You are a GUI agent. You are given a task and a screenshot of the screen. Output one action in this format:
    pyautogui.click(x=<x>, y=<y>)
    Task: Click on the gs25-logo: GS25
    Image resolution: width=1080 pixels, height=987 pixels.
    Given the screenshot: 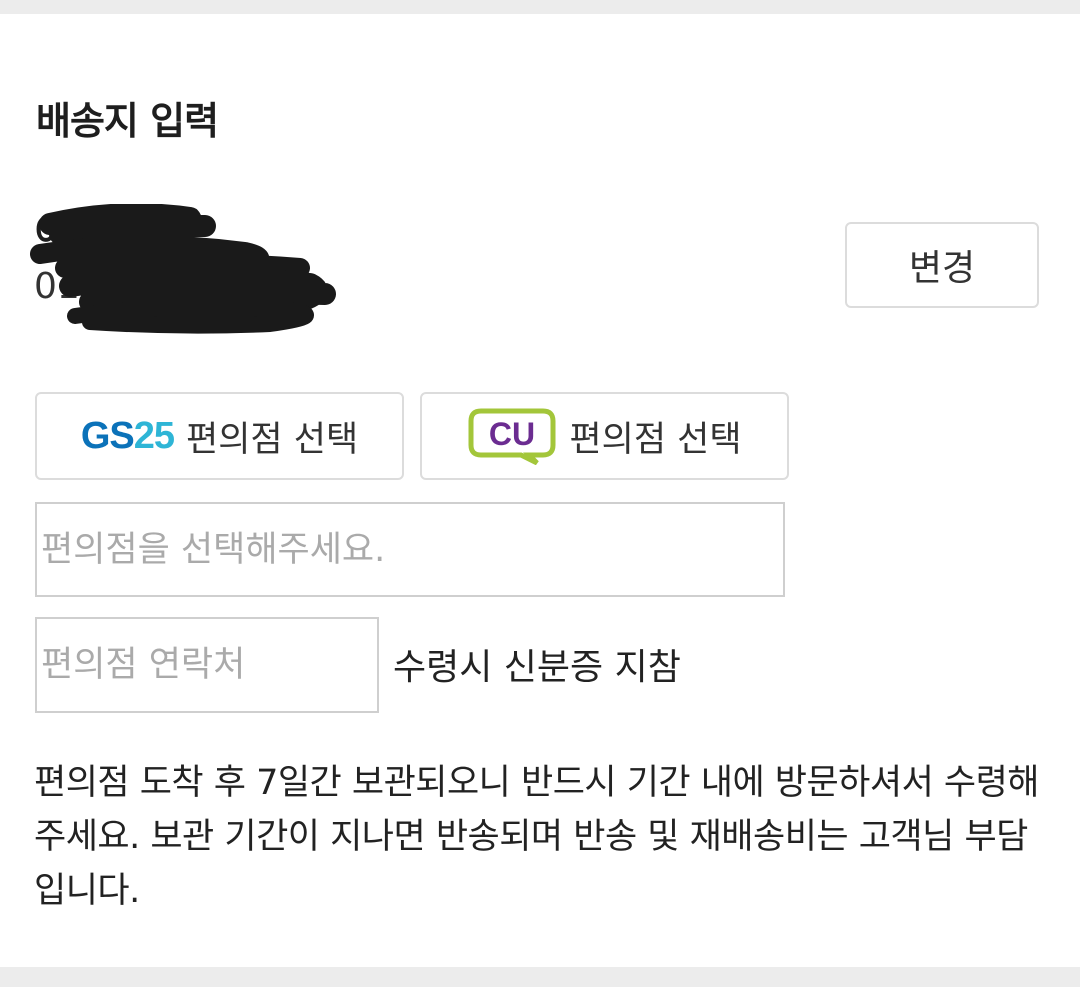 What is the action you would take?
    pyautogui.click(x=127, y=436)
    